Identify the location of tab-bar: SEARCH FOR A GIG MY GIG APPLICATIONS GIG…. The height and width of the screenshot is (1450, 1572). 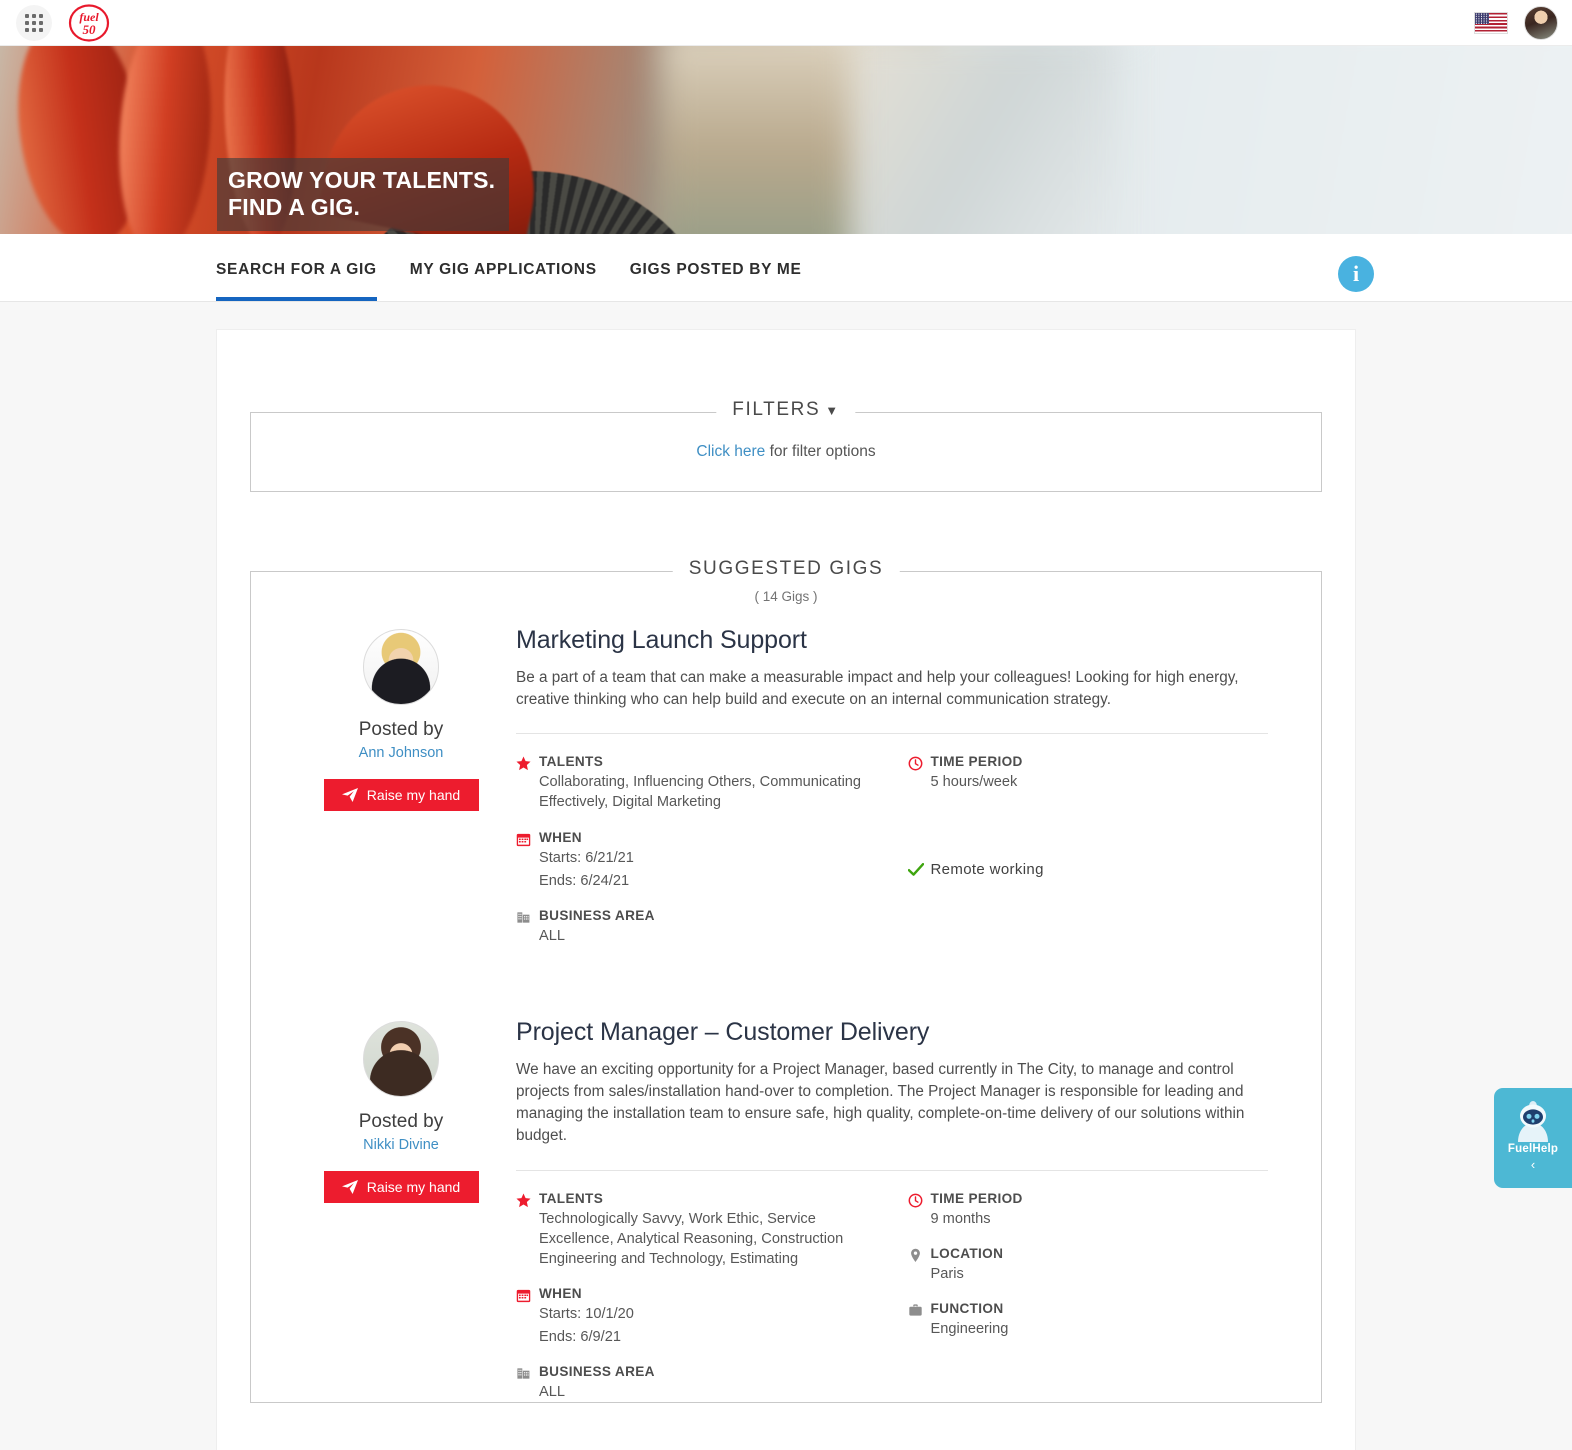
(786, 268).